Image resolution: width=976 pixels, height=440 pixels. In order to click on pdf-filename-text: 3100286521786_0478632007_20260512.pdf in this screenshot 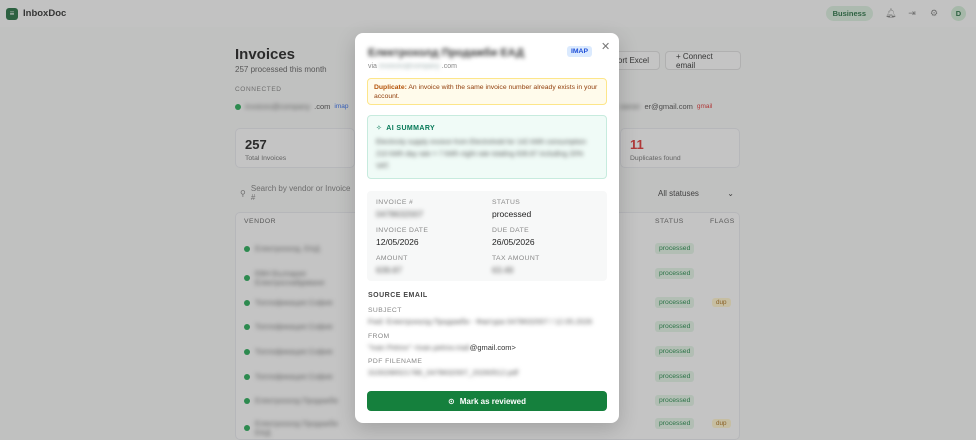, I will do `click(443, 372)`.